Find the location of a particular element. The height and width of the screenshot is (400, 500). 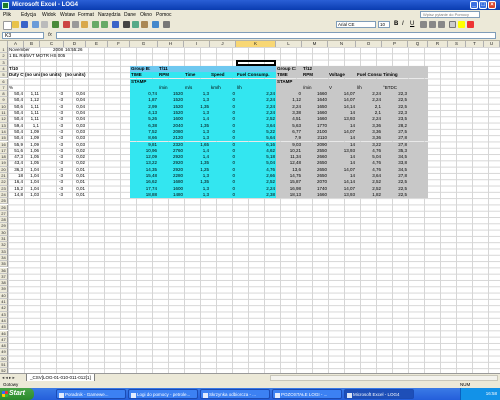

cell-value: 18,13 is located at coordinates (289, 195).